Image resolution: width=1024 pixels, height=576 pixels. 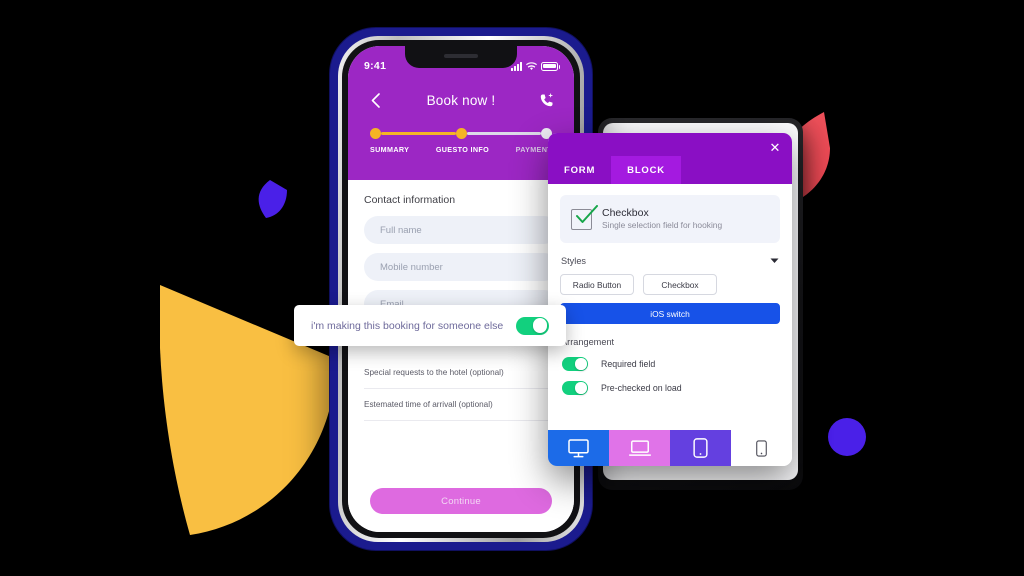 I want to click on continue-button: Continue, so click(x=461, y=501).